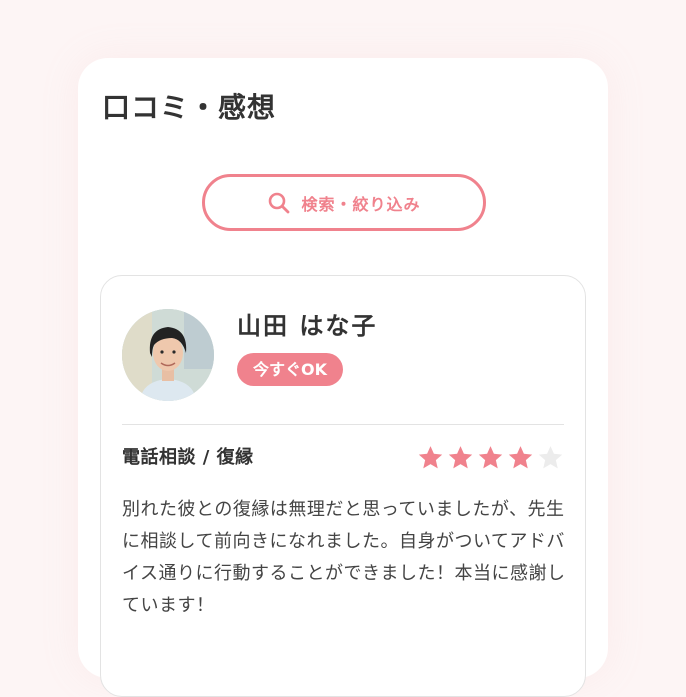  Describe the element at coordinates (550, 458) in the screenshot. I see `star-empty-icon` at that location.